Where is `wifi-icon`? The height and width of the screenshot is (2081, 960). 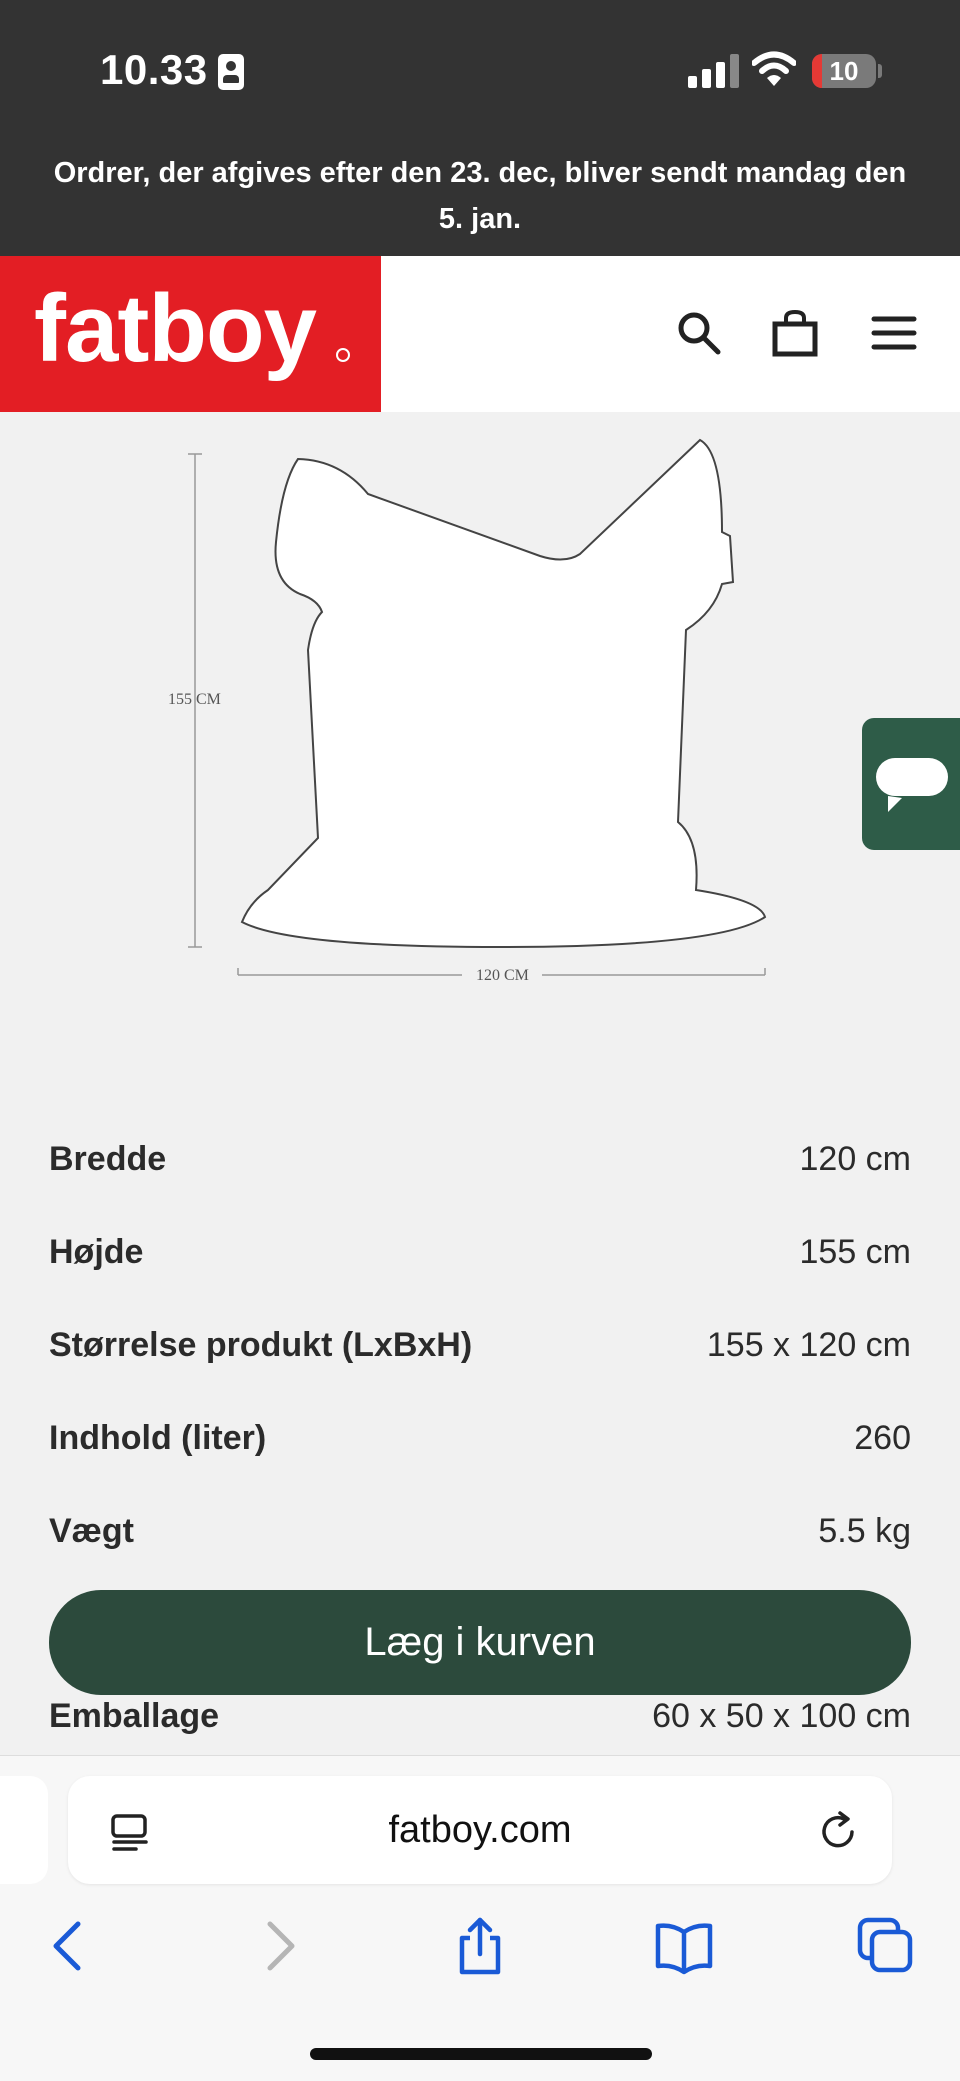
wifi-icon is located at coordinates (774, 68).